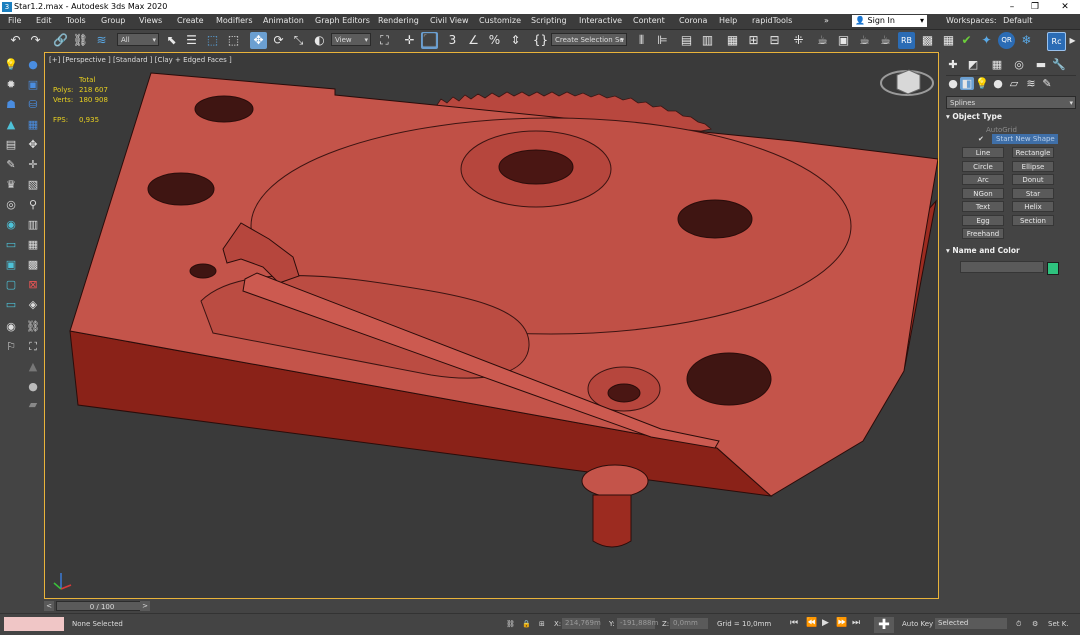 The width and height of the screenshot is (1080, 635). Describe the element at coordinates (526, 624) in the screenshot. I see `lock-icon: 🔒` at that location.